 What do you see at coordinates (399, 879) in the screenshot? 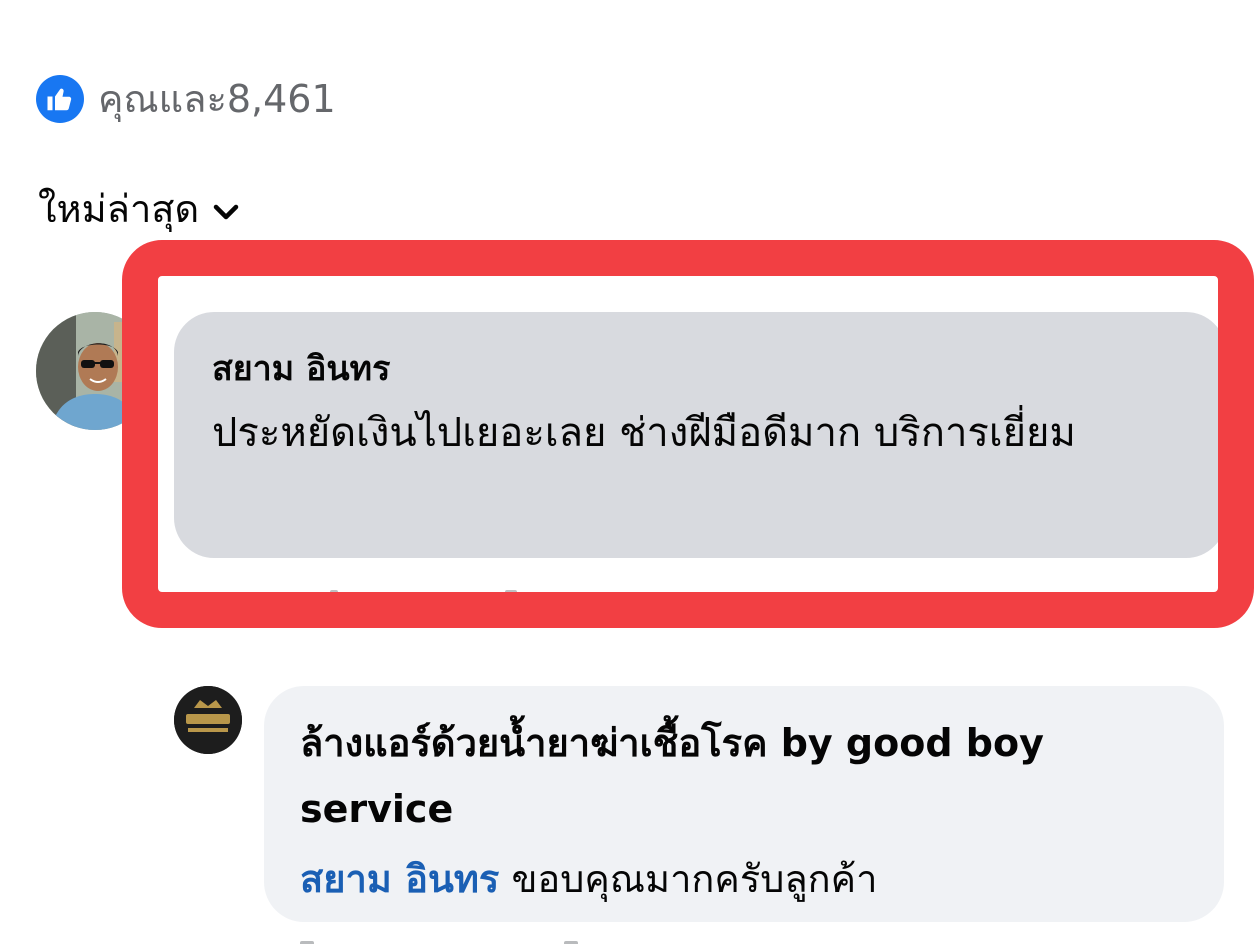
I see `mention-link: สยาม อินทร` at bounding box center [399, 879].